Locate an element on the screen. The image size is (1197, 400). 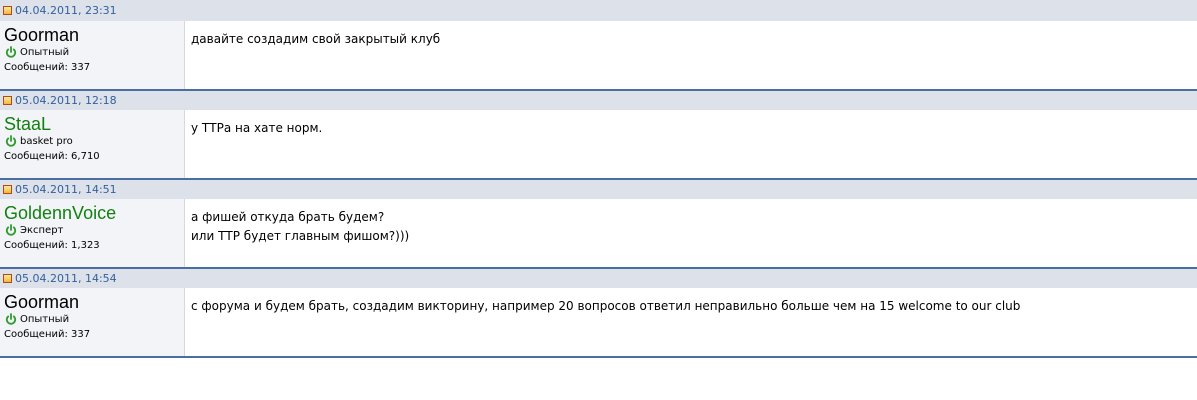
post-date: 04.04.2011, 23:31 is located at coordinates (66, 10).